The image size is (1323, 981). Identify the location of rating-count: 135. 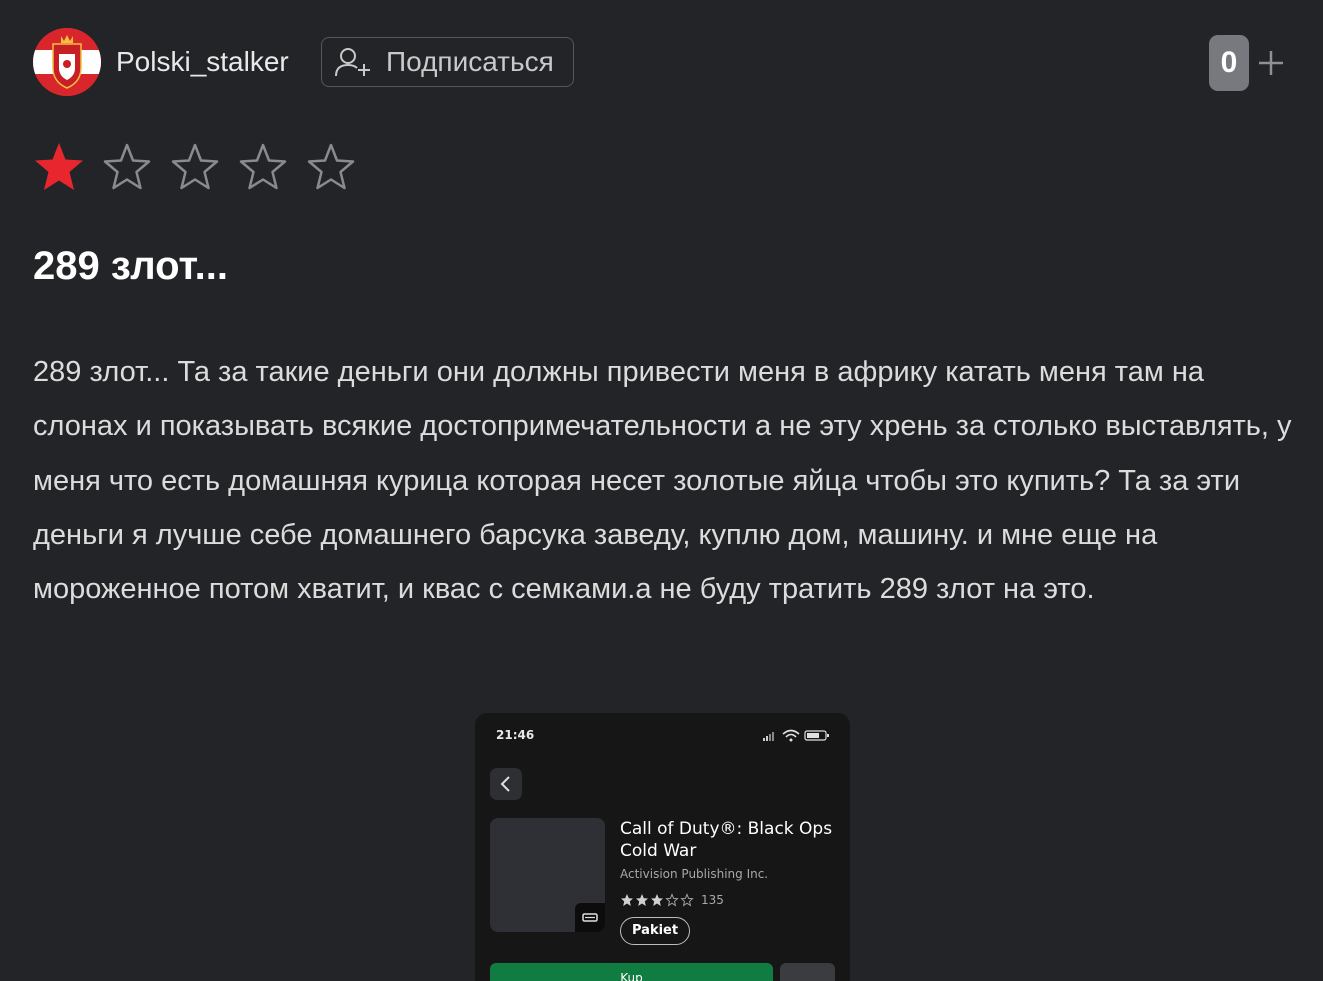
(712, 900).